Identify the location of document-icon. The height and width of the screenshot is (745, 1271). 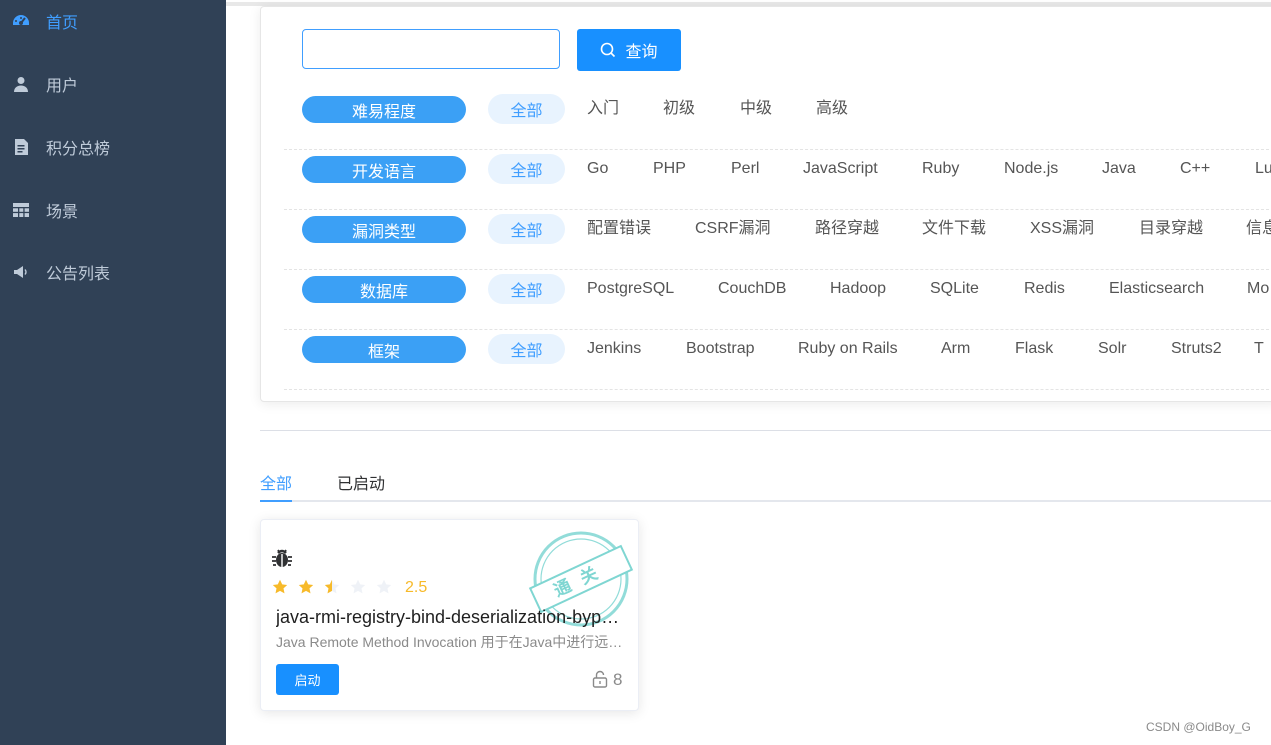
(21, 147).